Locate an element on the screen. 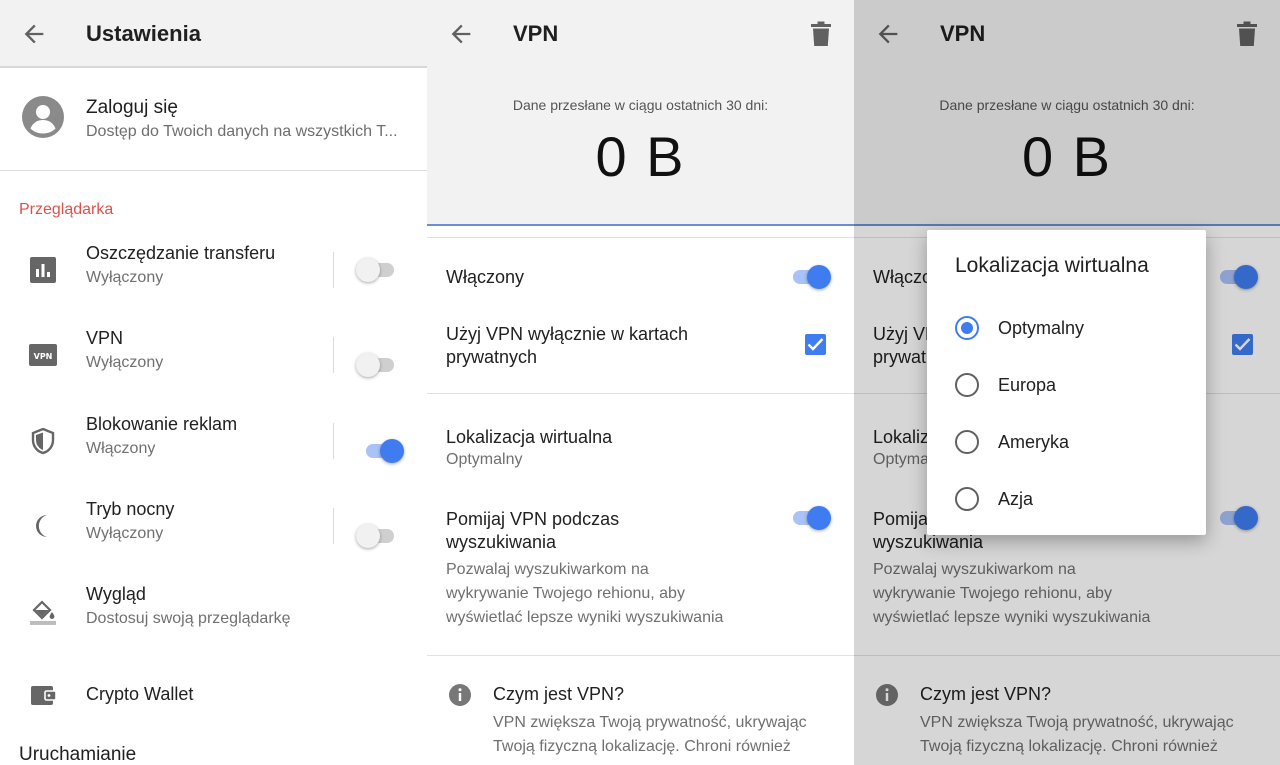  moon-icon is located at coordinates (41, 526).